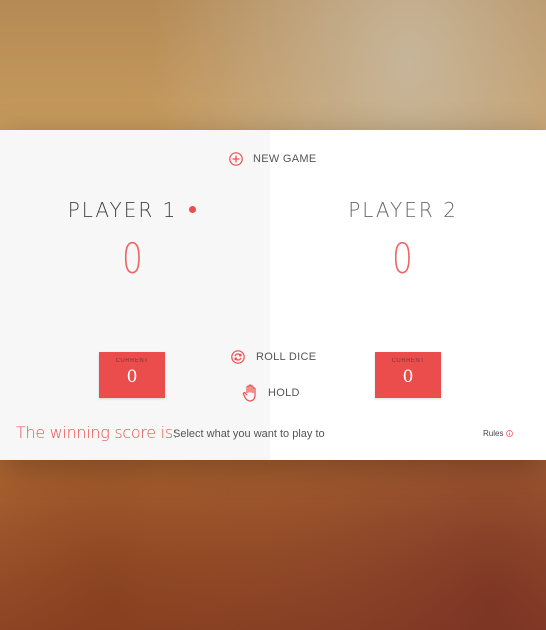 This screenshot has height=630, width=546. Describe the element at coordinates (408, 361) in the screenshot. I see `player-2-current-label: CURRENT` at that location.